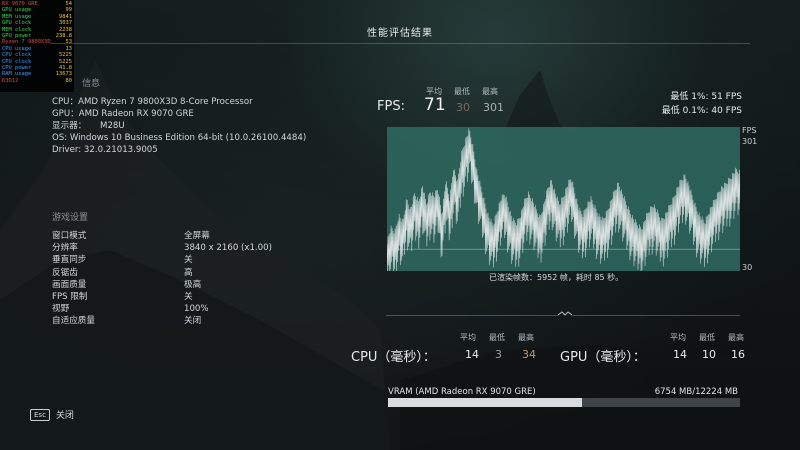 The height and width of the screenshot is (450, 800). Describe the element at coordinates (69, 260) in the screenshot. I see `setting-name: 垂直同步` at that location.